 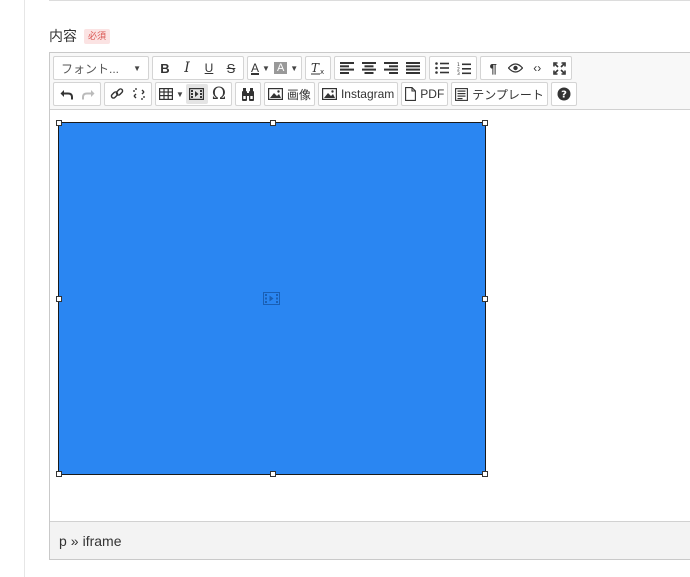 What do you see at coordinates (271, 301) in the screenshot?
I see `media-placeholder-icon` at bounding box center [271, 301].